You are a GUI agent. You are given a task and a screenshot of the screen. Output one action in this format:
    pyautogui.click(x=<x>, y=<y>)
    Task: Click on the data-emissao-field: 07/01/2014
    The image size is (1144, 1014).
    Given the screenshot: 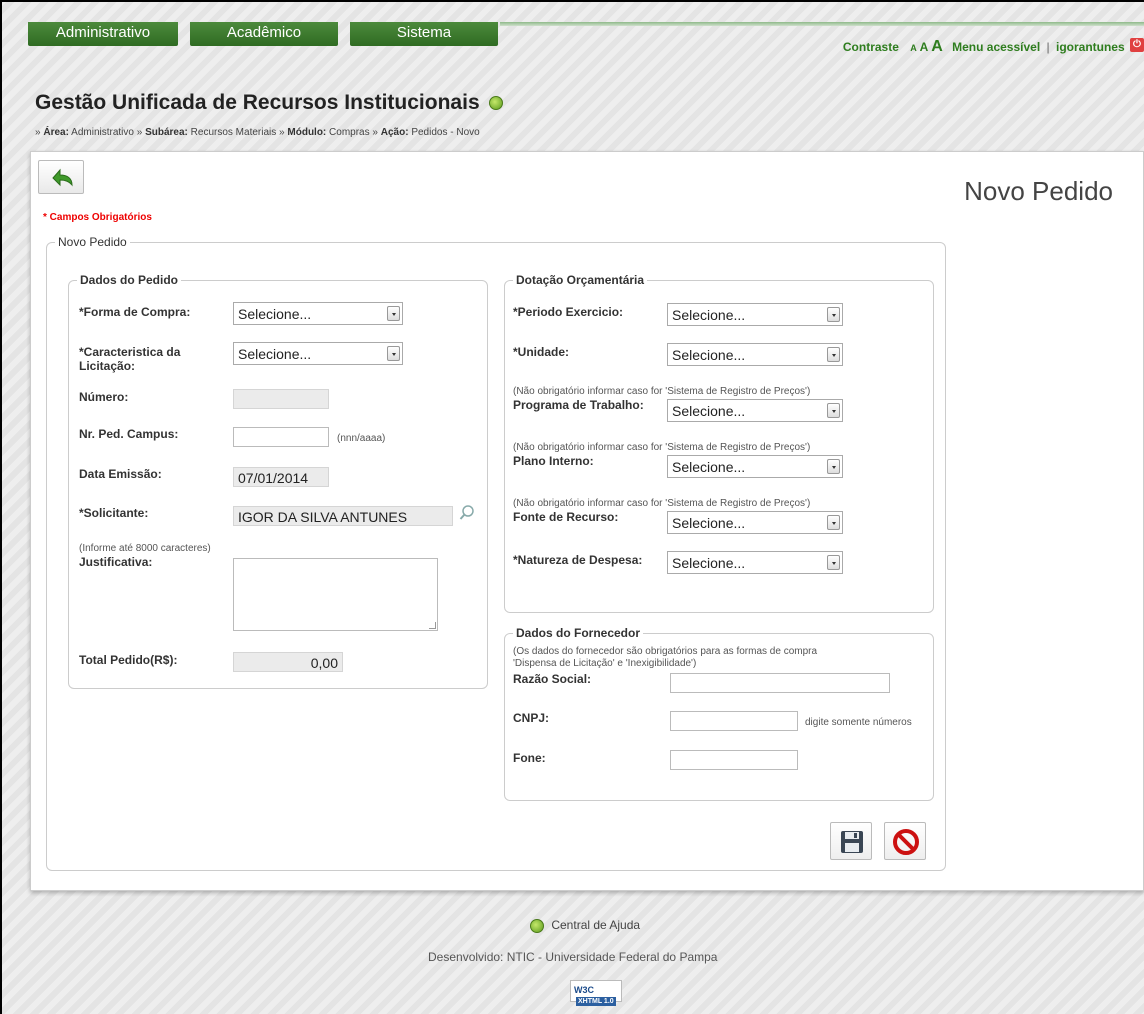 What is the action you would take?
    pyautogui.click(x=281, y=477)
    